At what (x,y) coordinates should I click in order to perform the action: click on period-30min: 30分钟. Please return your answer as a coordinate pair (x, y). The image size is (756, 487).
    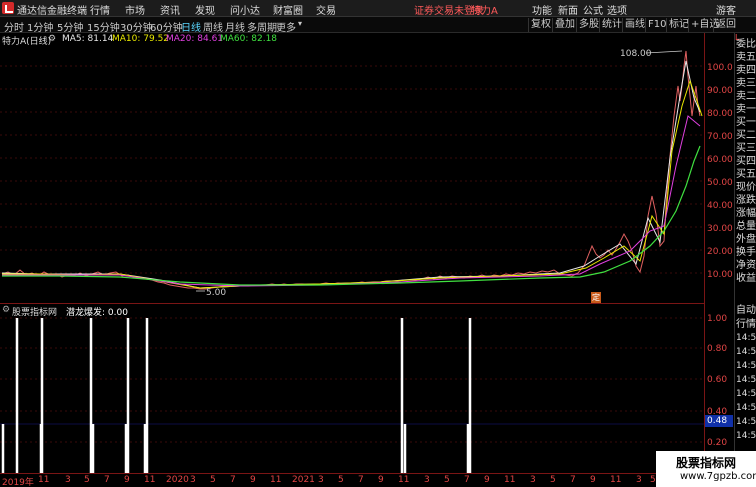
    Looking at the image, I should click on (136, 26).